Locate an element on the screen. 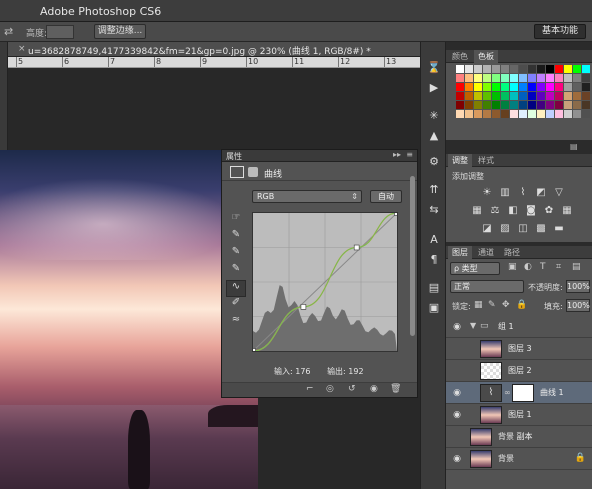 The image size is (592, 489). swatch-trash-icon: ▤ is located at coordinates (574, 146).